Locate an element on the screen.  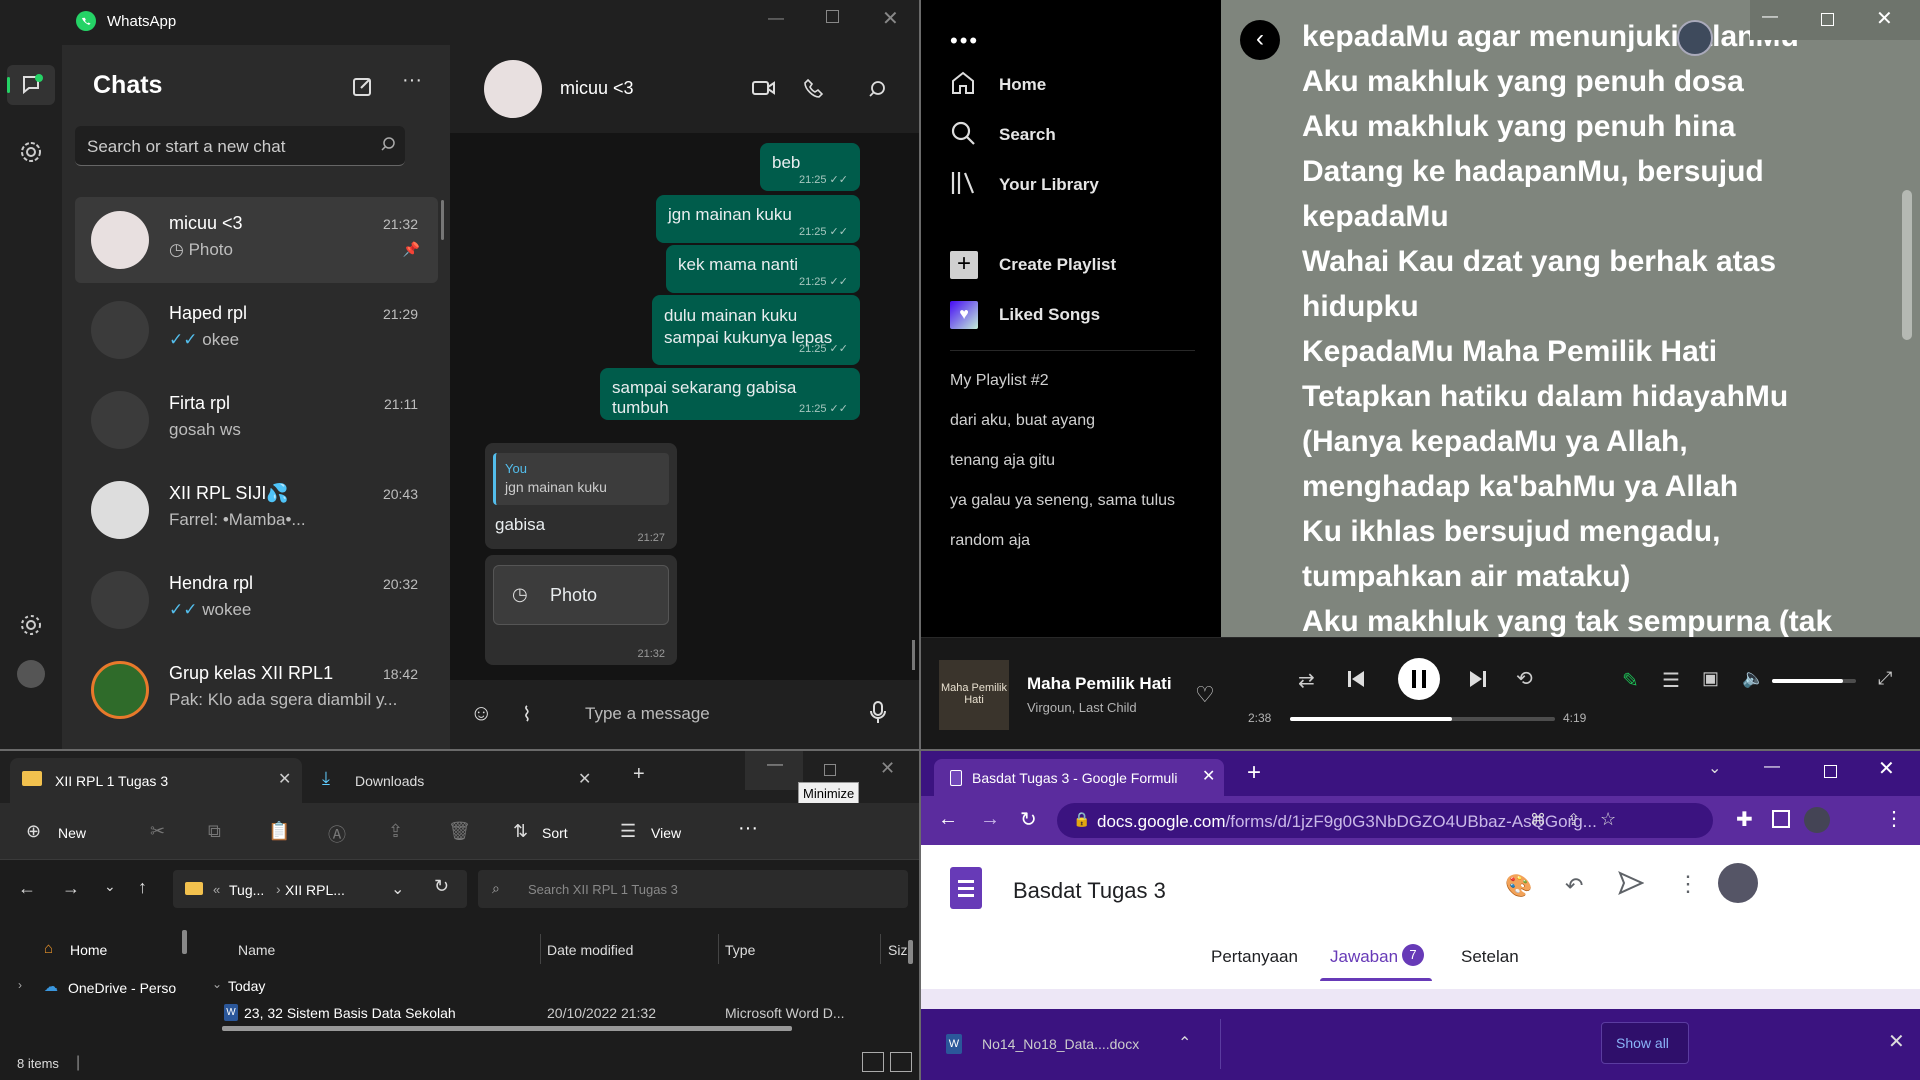
quoted-message: You jgn mainan kuku is located at coordinates (581, 479).